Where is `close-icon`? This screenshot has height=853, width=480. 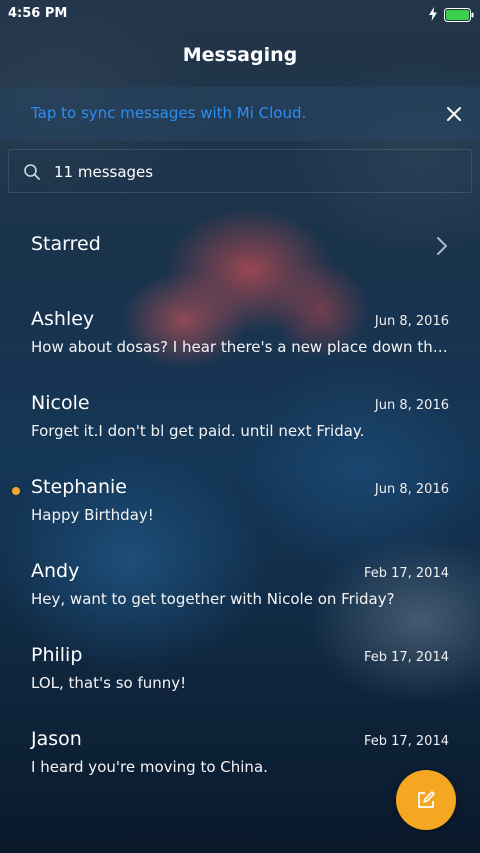 close-icon is located at coordinates (454, 114).